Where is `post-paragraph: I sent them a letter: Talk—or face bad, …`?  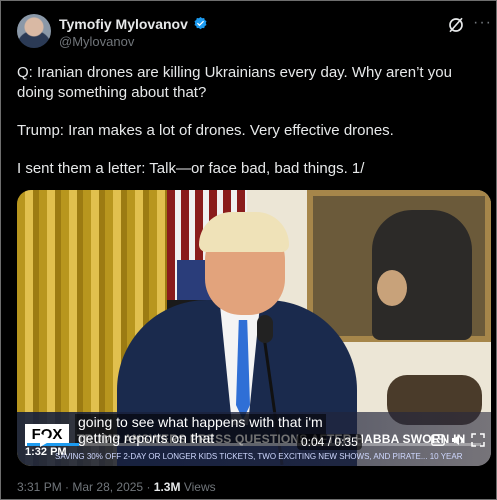 post-paragraph: I sent them a letter: Talk—or face bad, … is located at coordinates (191, 168).